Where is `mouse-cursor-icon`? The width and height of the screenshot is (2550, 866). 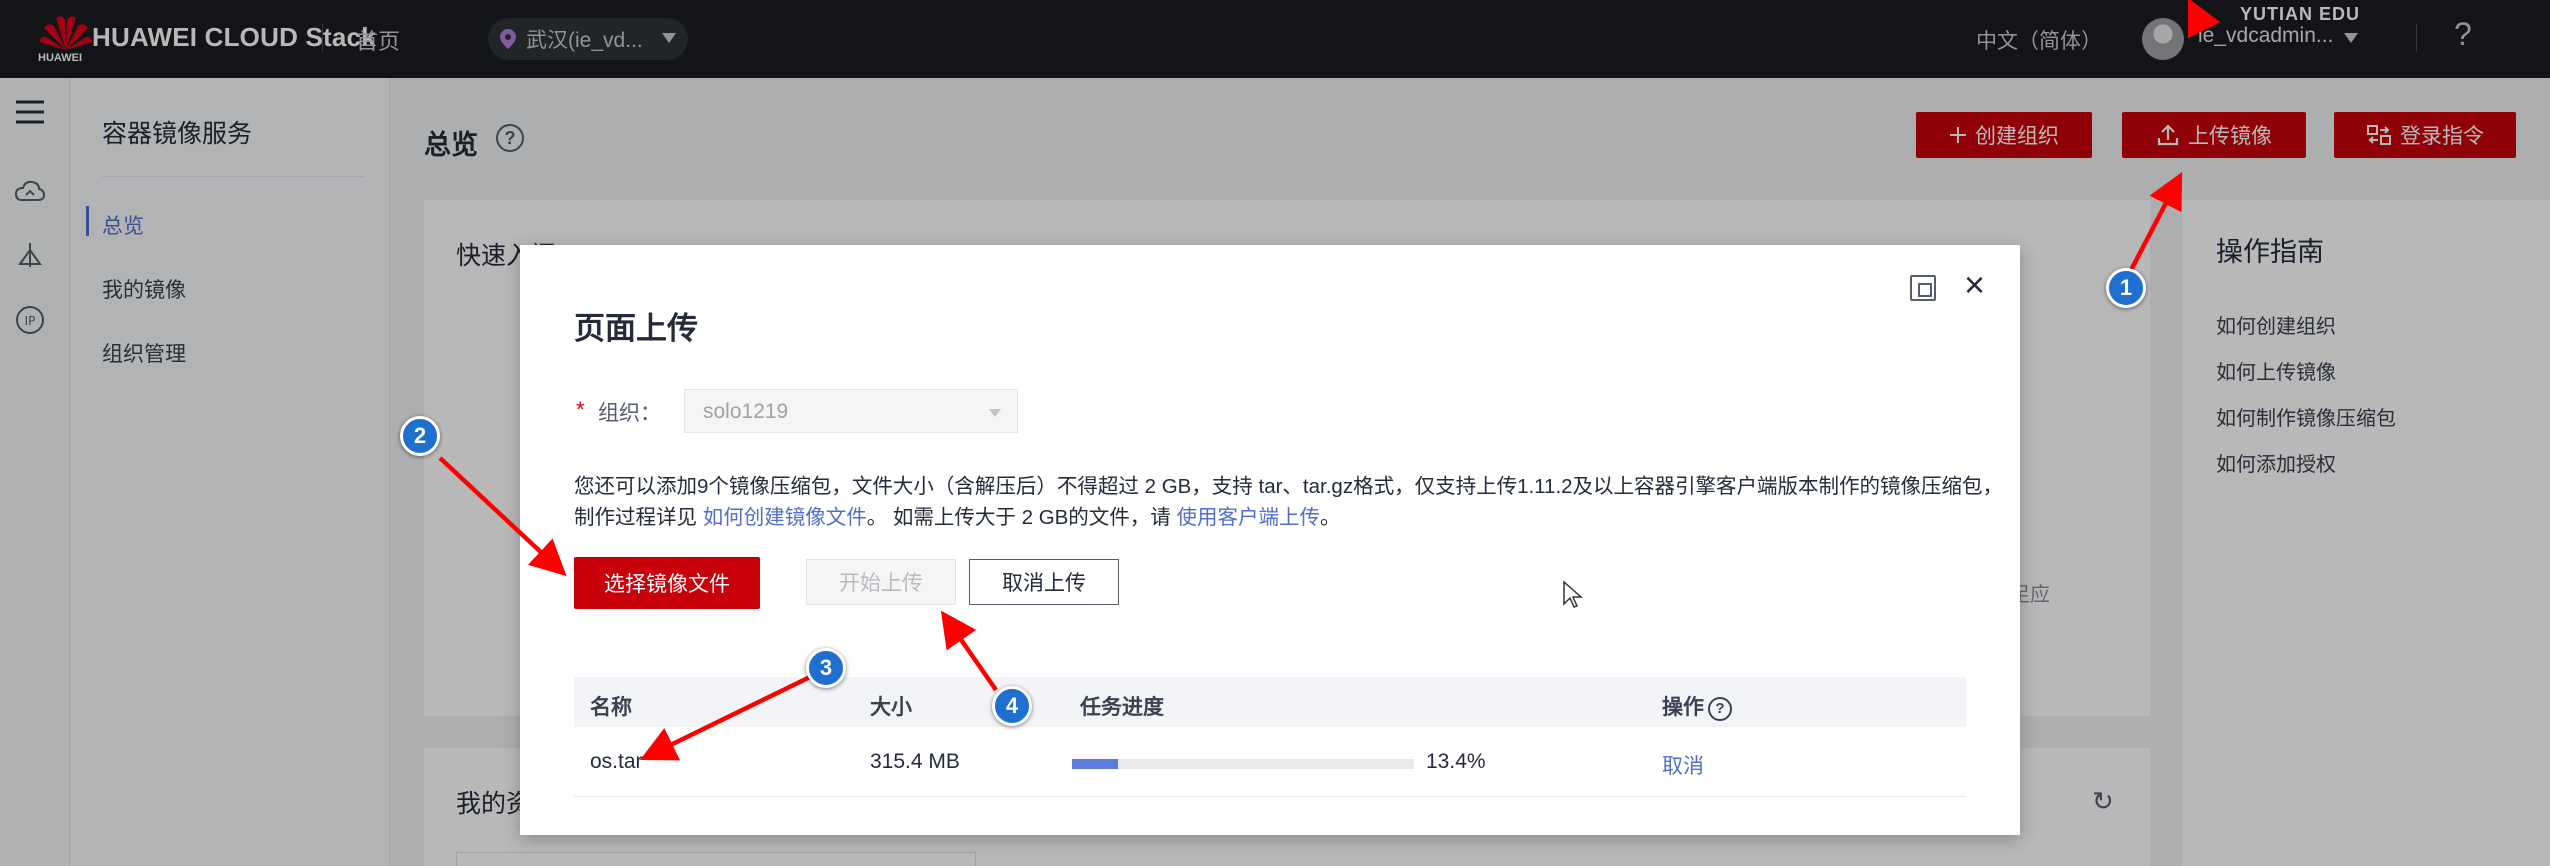 mouse-cursor-icon is located at coordinates (1573, 594).